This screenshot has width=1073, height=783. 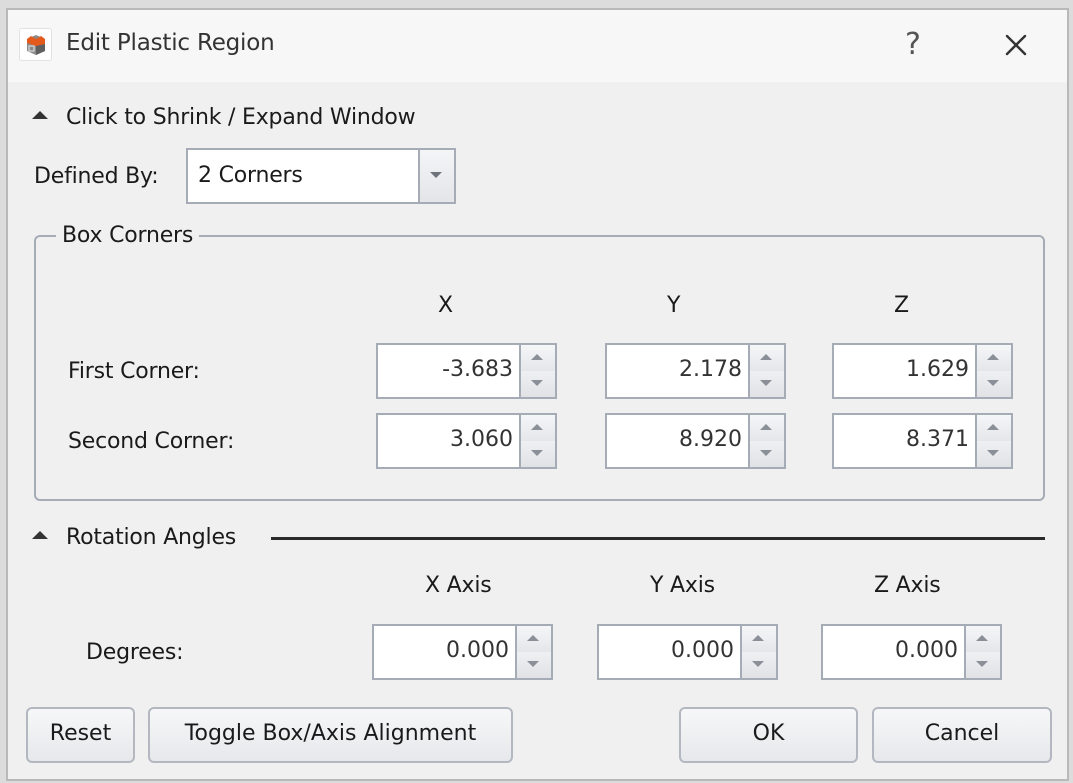 I want to click on defined-by-select: 2 Corners, so click(x=321, y=176).